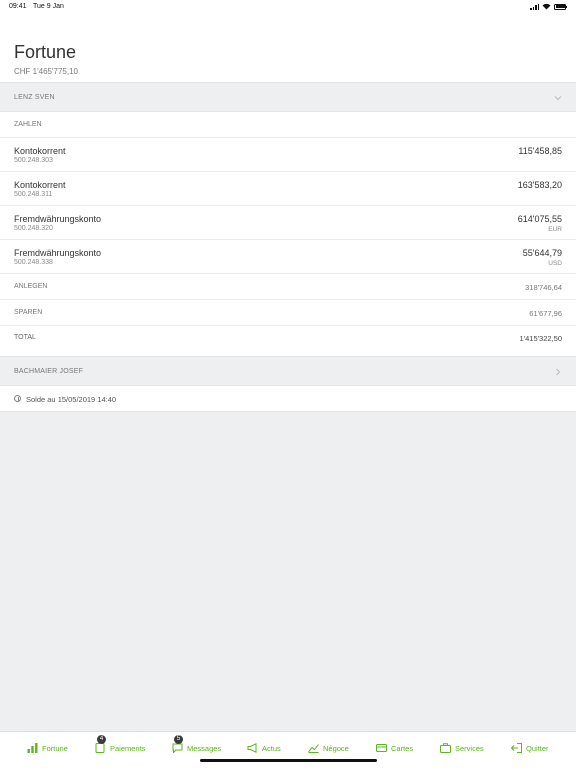  Describe the element at coordinates (46, 71) in the screenshot. I see `total-wealth: CHF 1'465'775,10` at that location.